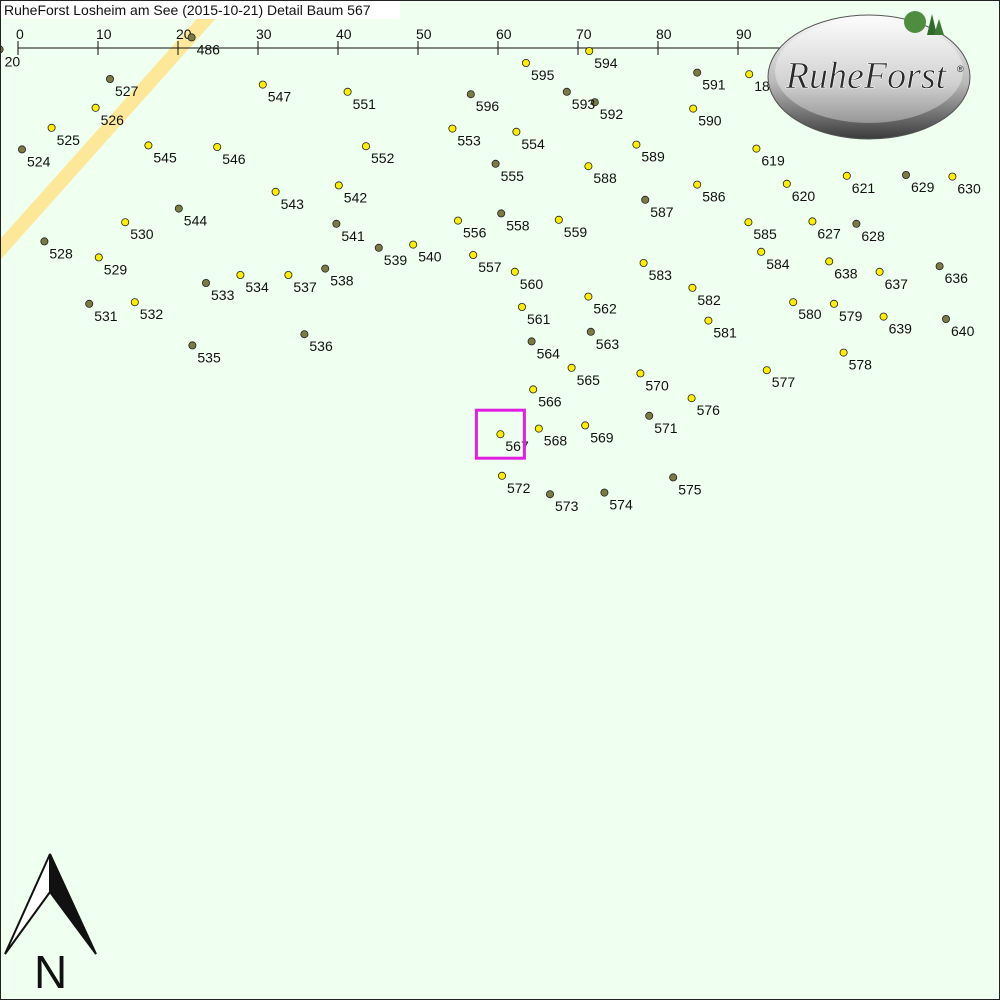  Describe the element at coordinates (390, 255) in the screenshot. I see `tree-marker: 539` at that location.